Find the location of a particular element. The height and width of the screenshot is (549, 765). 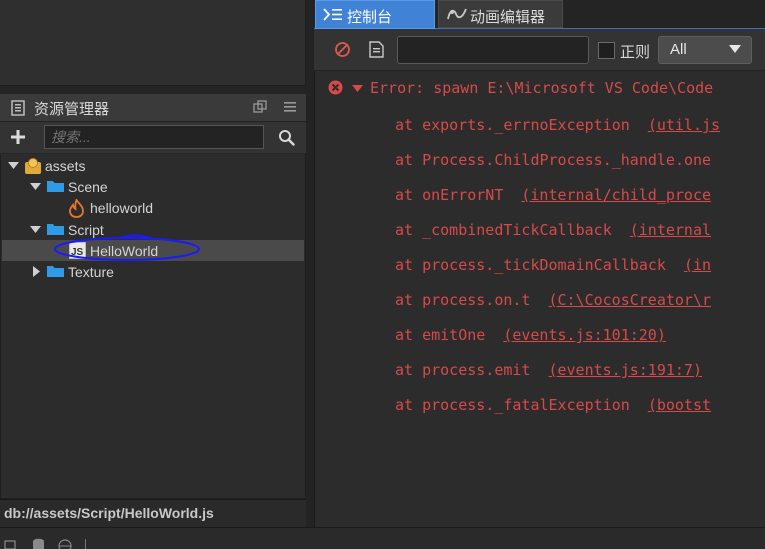

bottom-status-strip is located at coordinates (382, 538).